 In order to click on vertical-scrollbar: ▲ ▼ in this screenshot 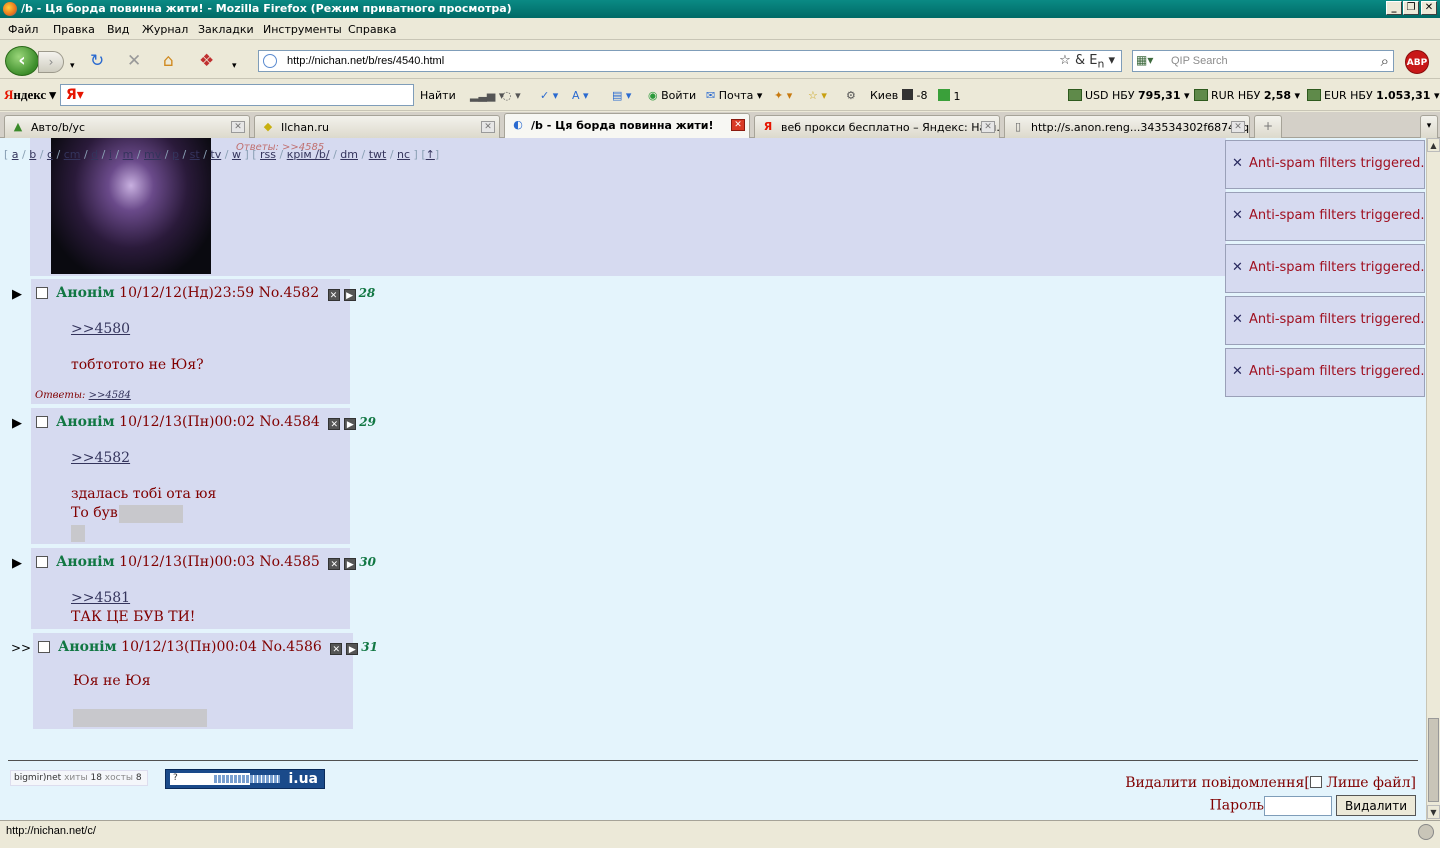, I will do `click(1433, 479)`.